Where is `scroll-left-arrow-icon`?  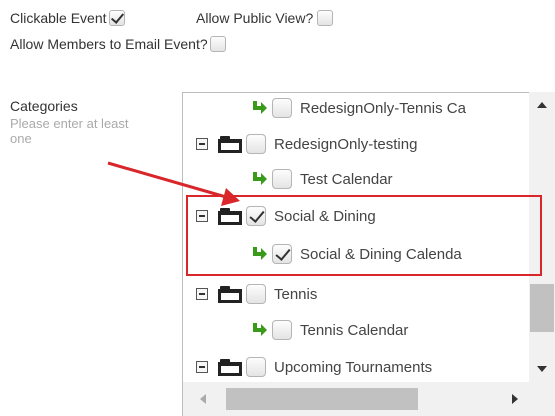 scroll-left-arrow-icon is located at coordinates (203, 399).